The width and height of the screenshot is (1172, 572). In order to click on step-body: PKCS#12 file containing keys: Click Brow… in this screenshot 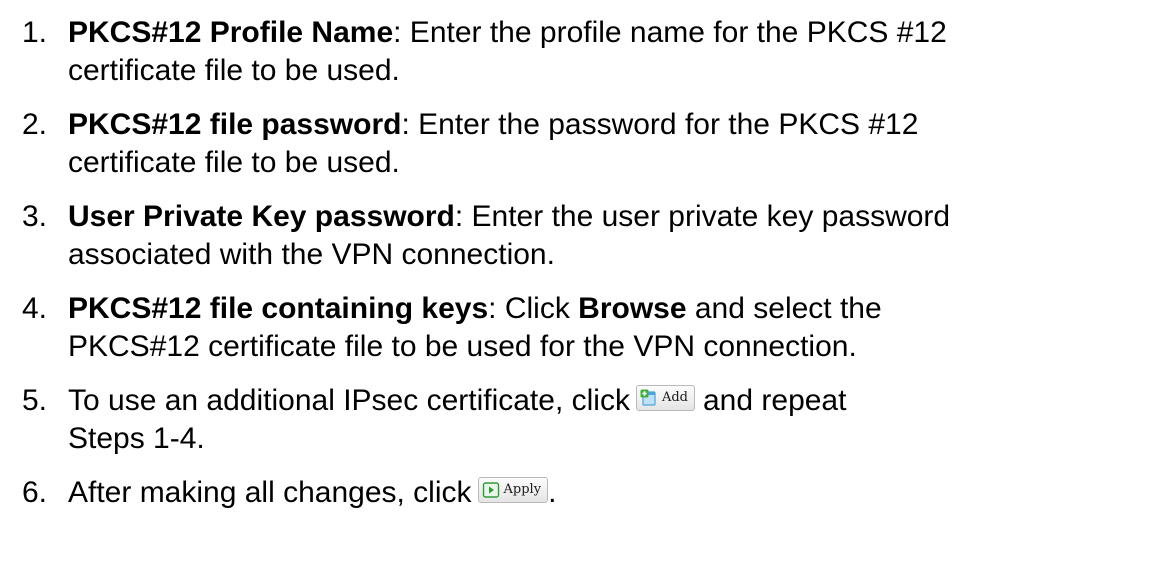, I will do `click(618, 328)`.